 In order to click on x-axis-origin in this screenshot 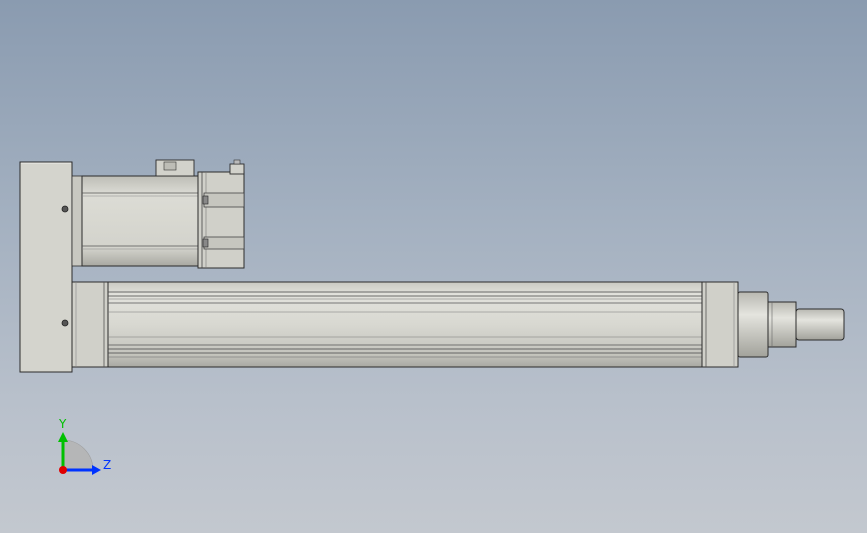, I will do `click(63, 470)`.